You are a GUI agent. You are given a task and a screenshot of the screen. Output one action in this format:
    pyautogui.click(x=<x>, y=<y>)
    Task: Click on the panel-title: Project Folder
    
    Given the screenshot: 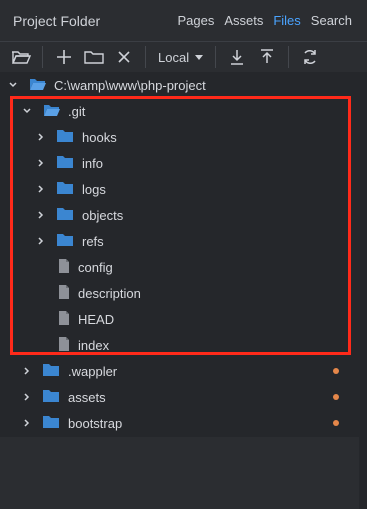 What is the action you would take?
    pyautogui.click(x=57, y=20)
    